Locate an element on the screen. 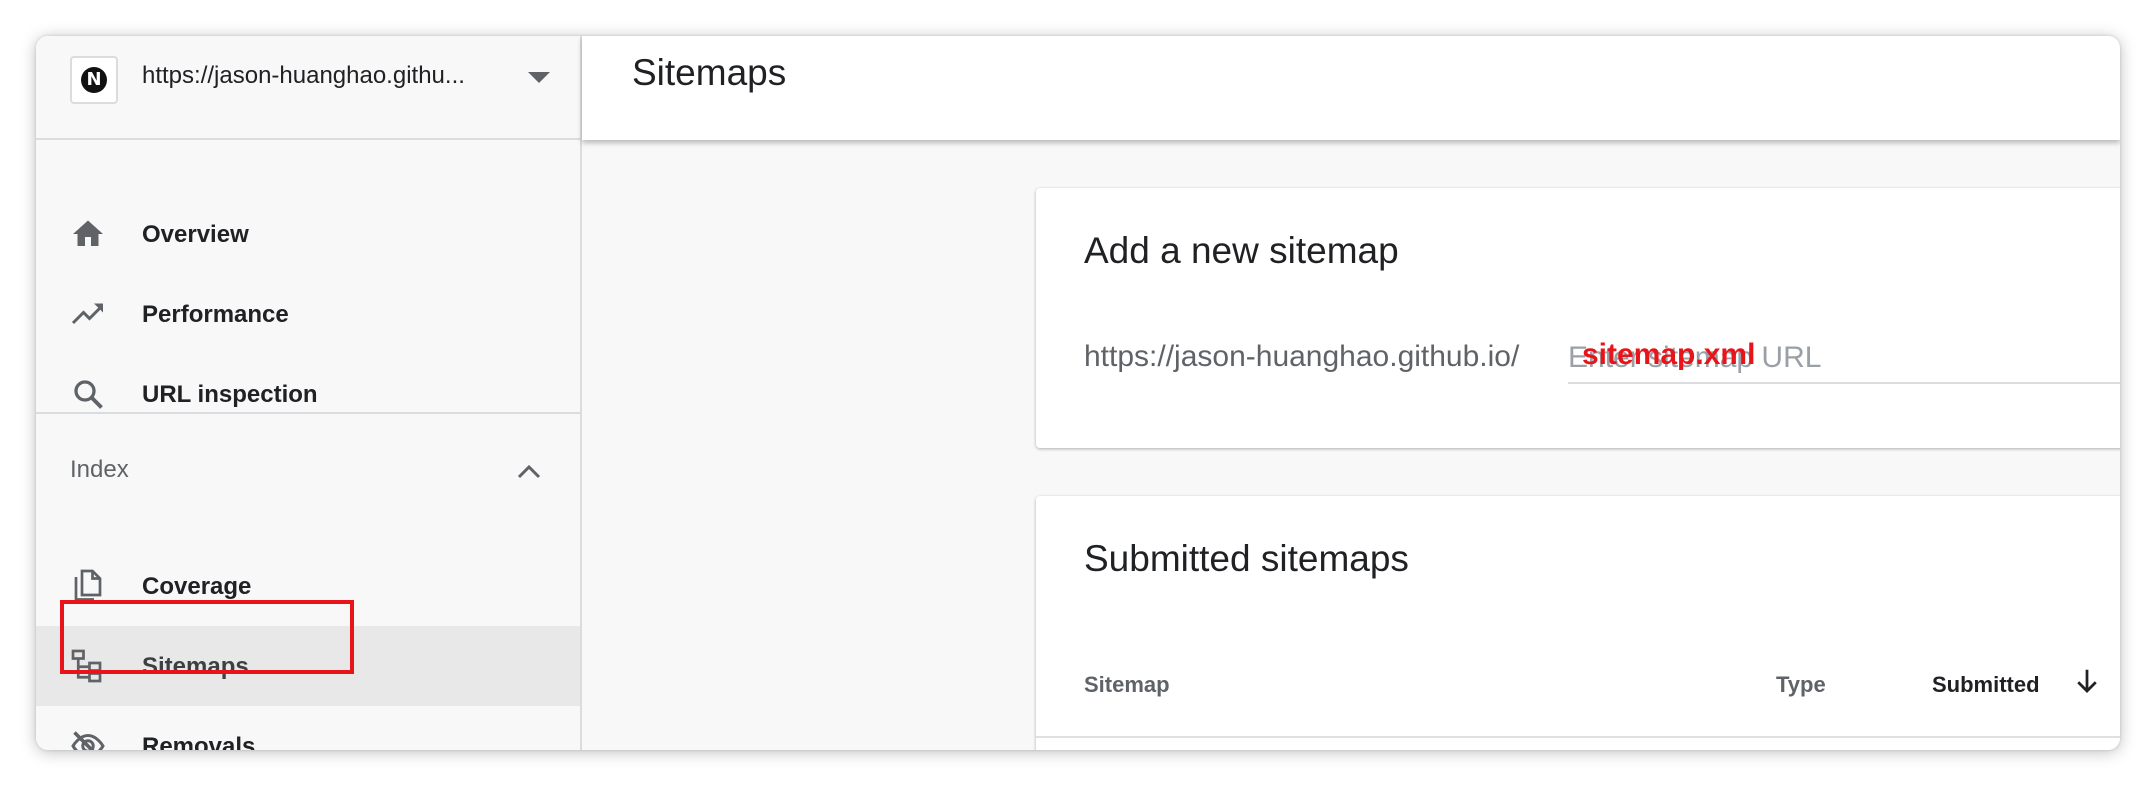  header: Sitemaps is located at coordinates (1351, 88).